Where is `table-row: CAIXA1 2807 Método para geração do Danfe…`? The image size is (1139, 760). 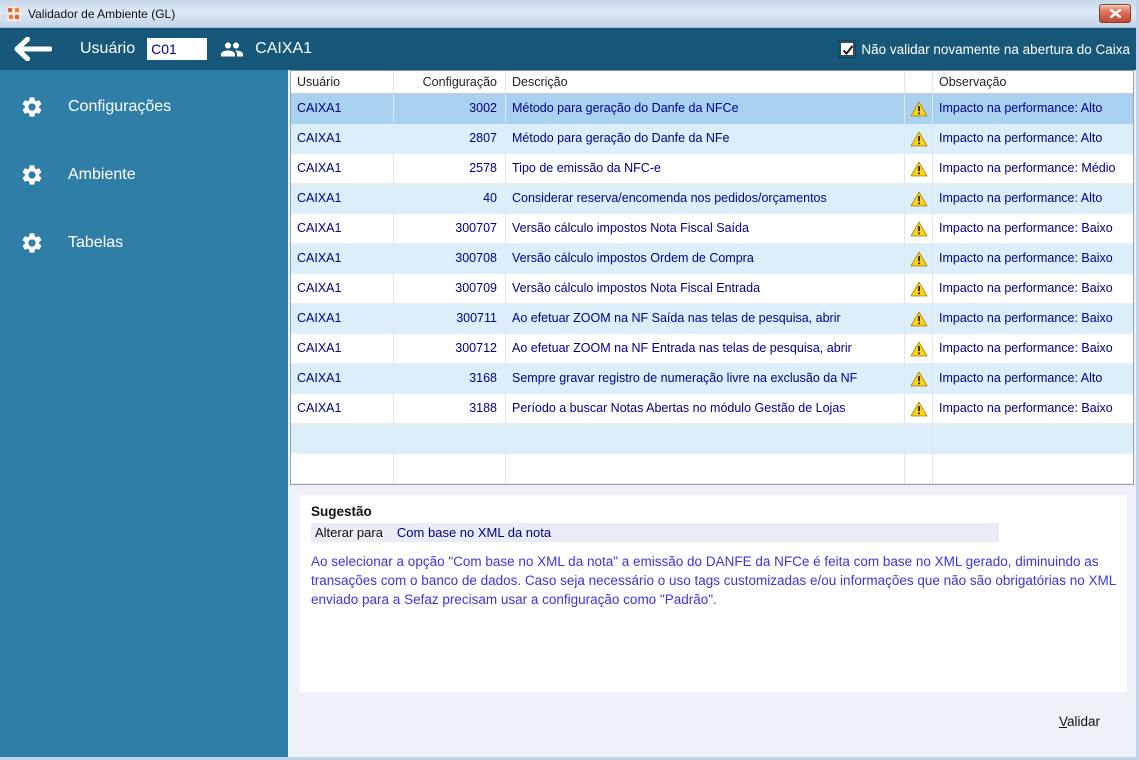
table-row: CAIXA1 2807 Método para geração do Danfe… is located at coordinates (712, 139).